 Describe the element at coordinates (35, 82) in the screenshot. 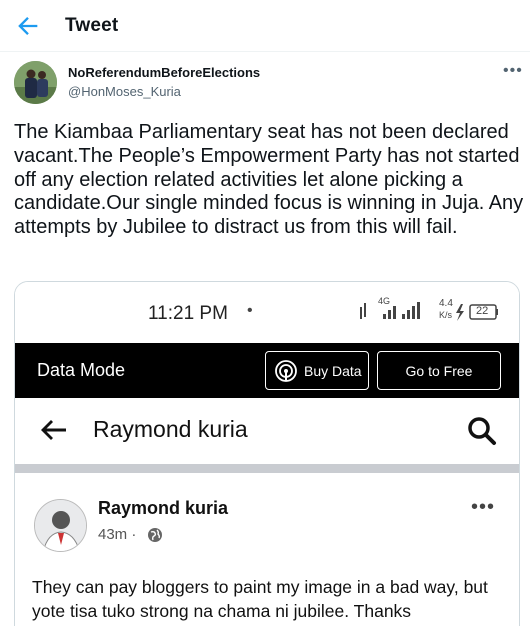

I see `avatar` at that location.